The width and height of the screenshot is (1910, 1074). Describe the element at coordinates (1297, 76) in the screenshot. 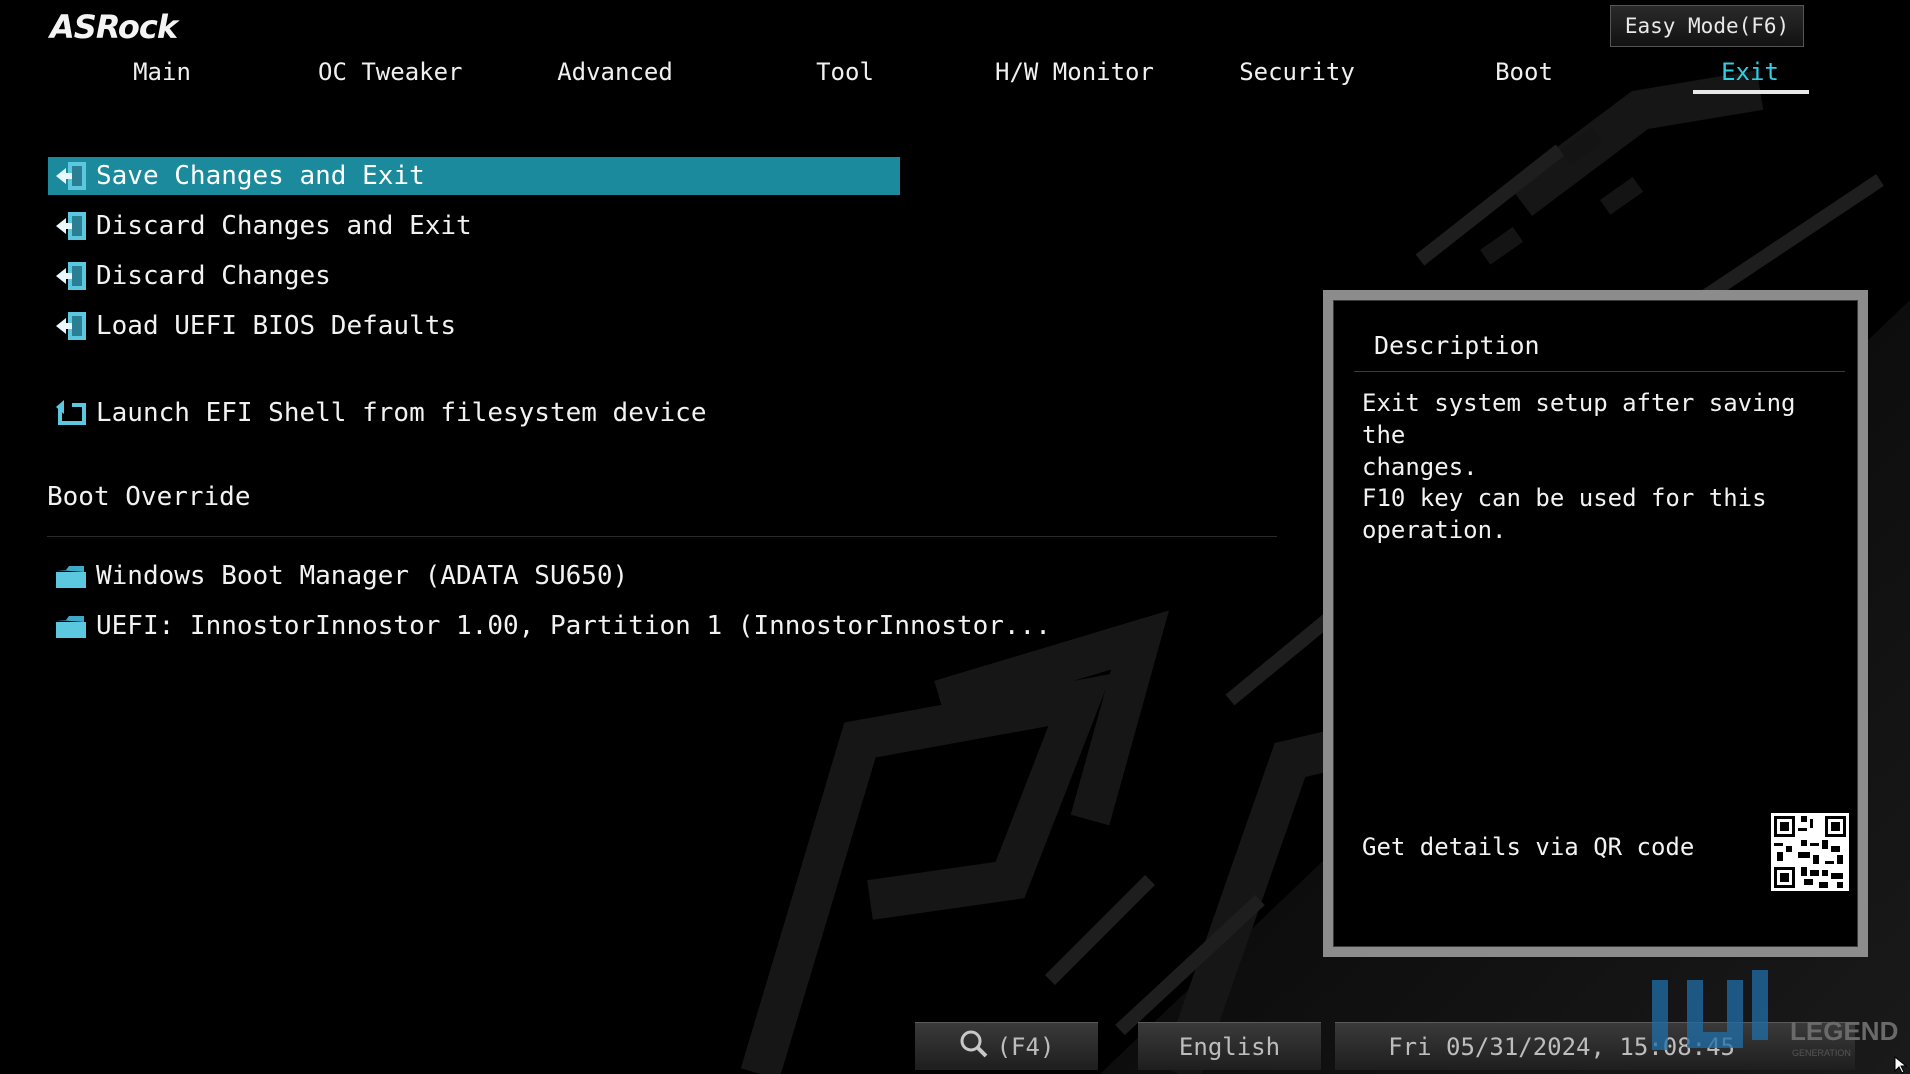

I see `tab-security: Security` at that location.